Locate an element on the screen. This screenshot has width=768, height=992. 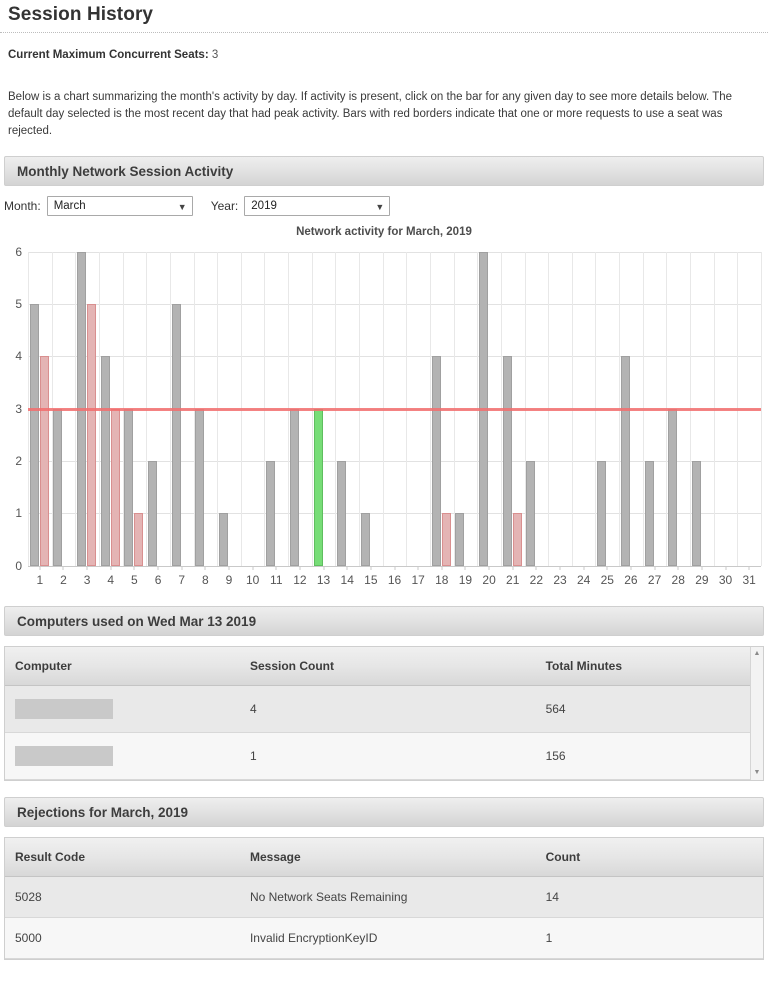
y-axis-tick-4: 4 is located at coordinates (18, 356).